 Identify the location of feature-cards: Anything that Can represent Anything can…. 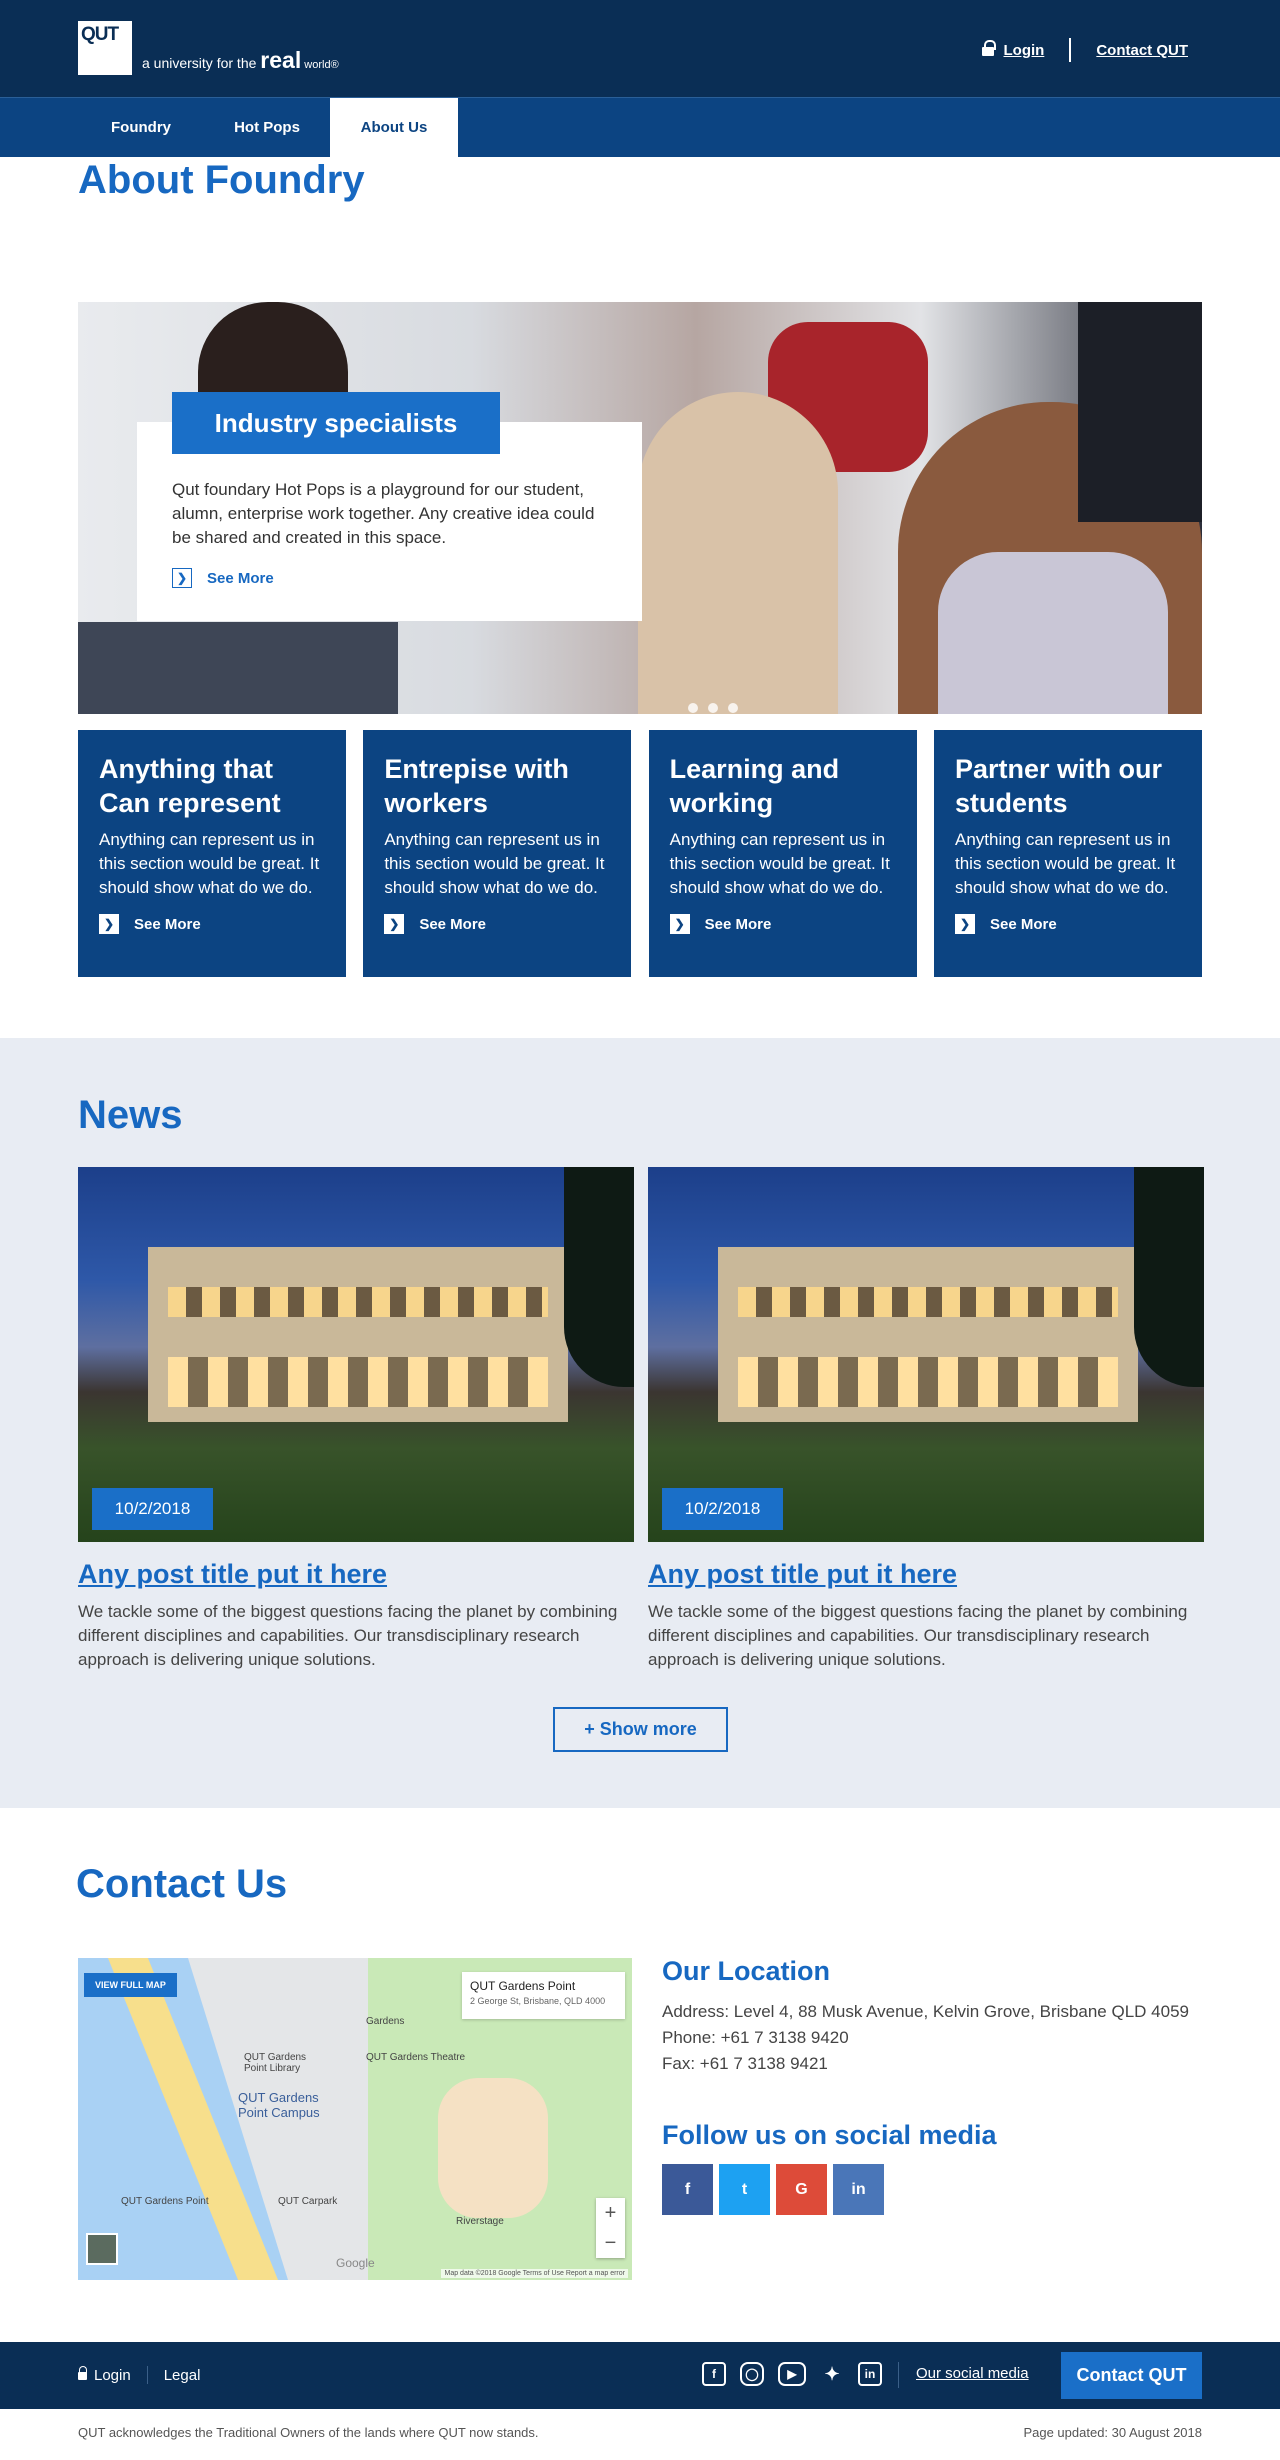
(640, 853).